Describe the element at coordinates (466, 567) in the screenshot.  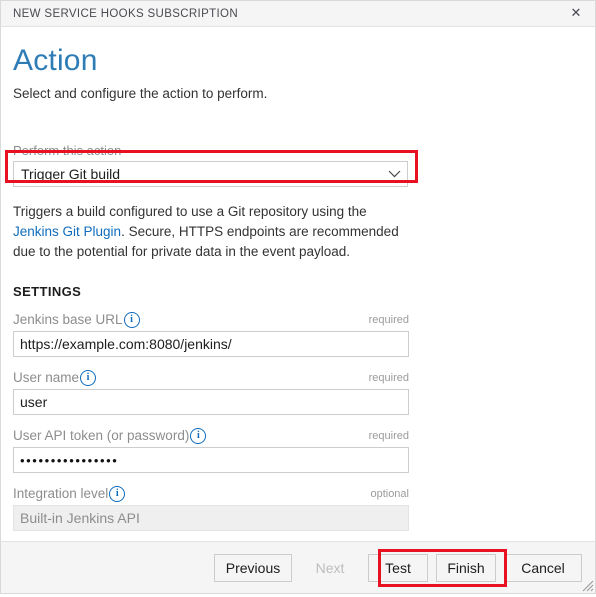
I see `finish-button: Finish` at that location.